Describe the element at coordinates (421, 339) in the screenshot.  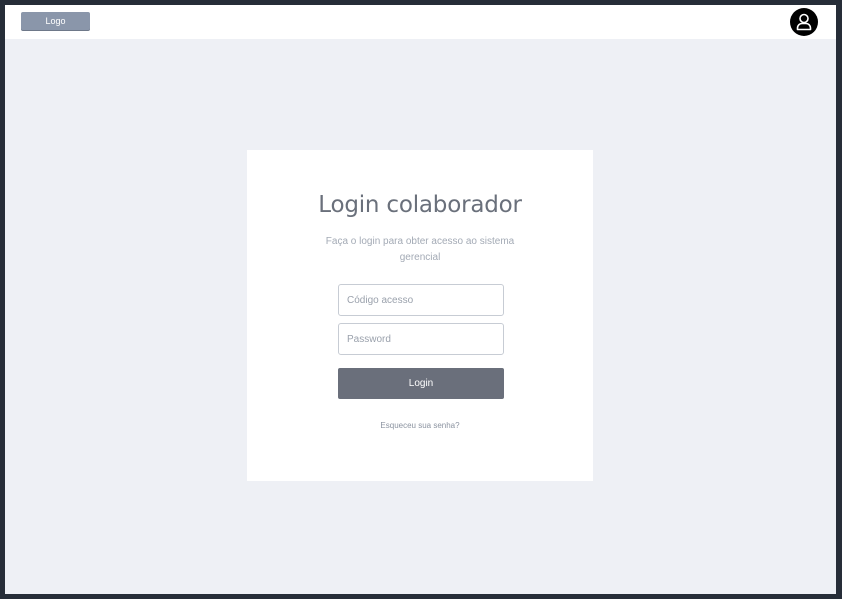
I see `password-input` at that location.